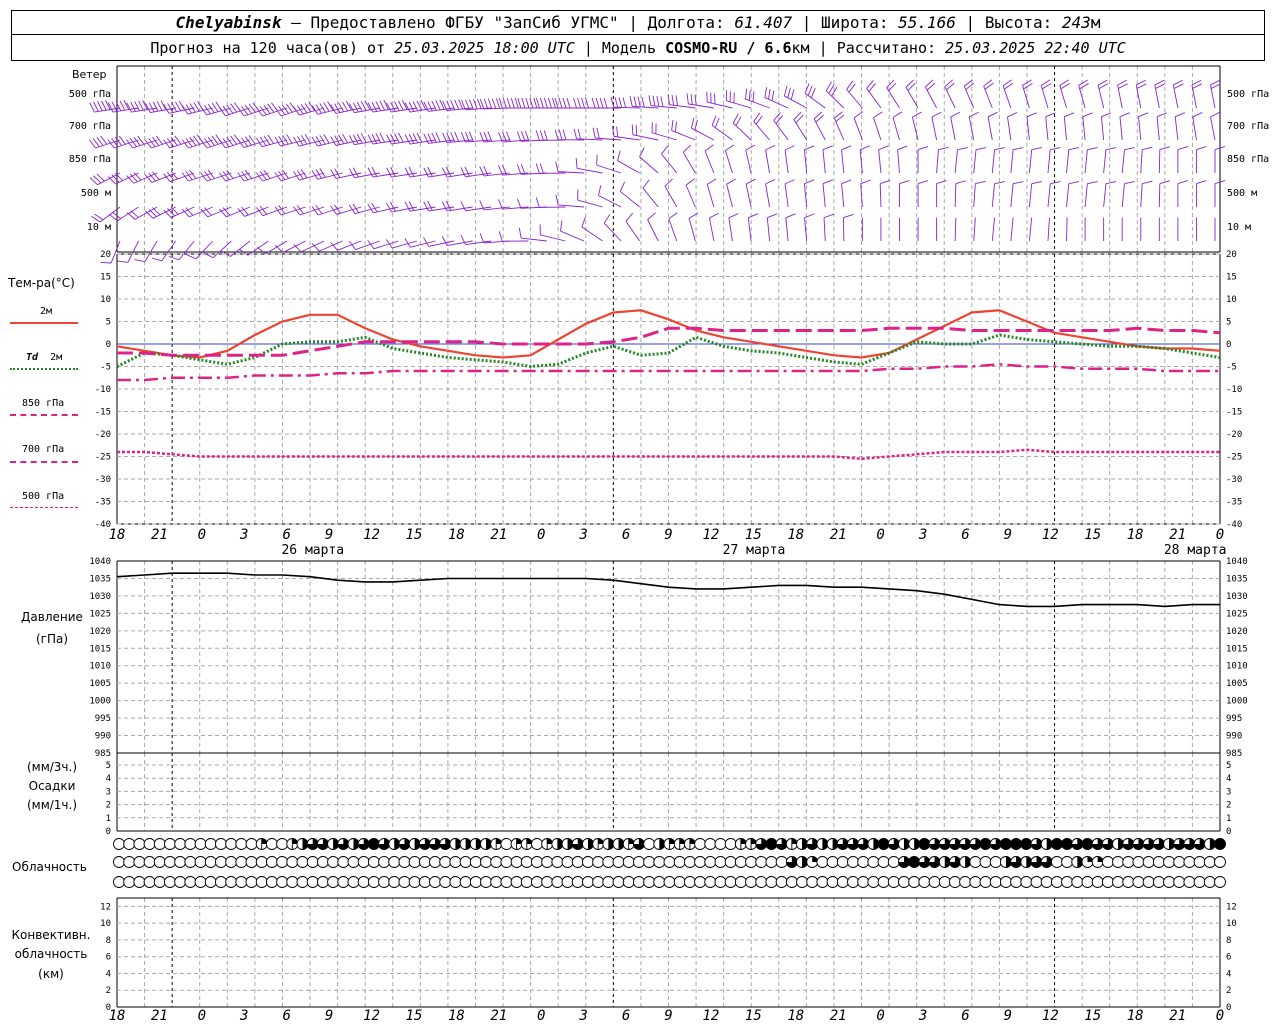 The height and width of the screenshot is (1024, 1280). Describe the element at coordinates (1234, 390) in the screenshot. I see `temp-tick-right: -10` at that location.